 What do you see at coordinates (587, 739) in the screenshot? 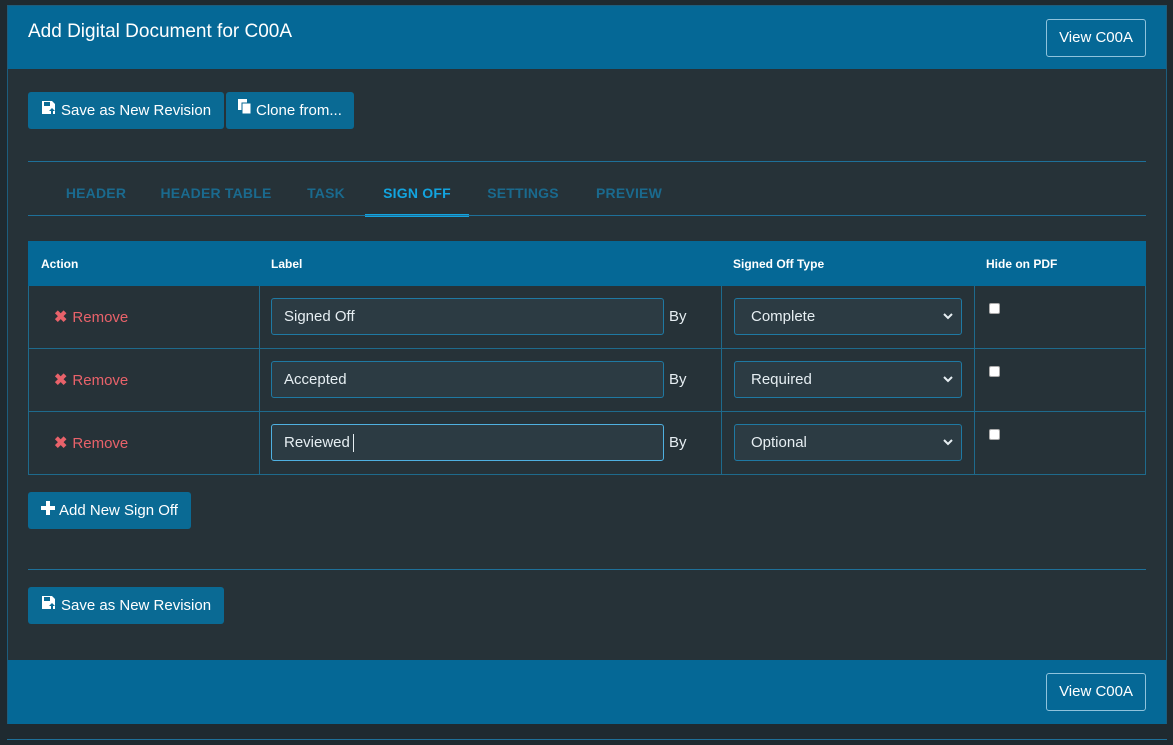
I see `page-bottom-divider` at bounding box center [587, 739].